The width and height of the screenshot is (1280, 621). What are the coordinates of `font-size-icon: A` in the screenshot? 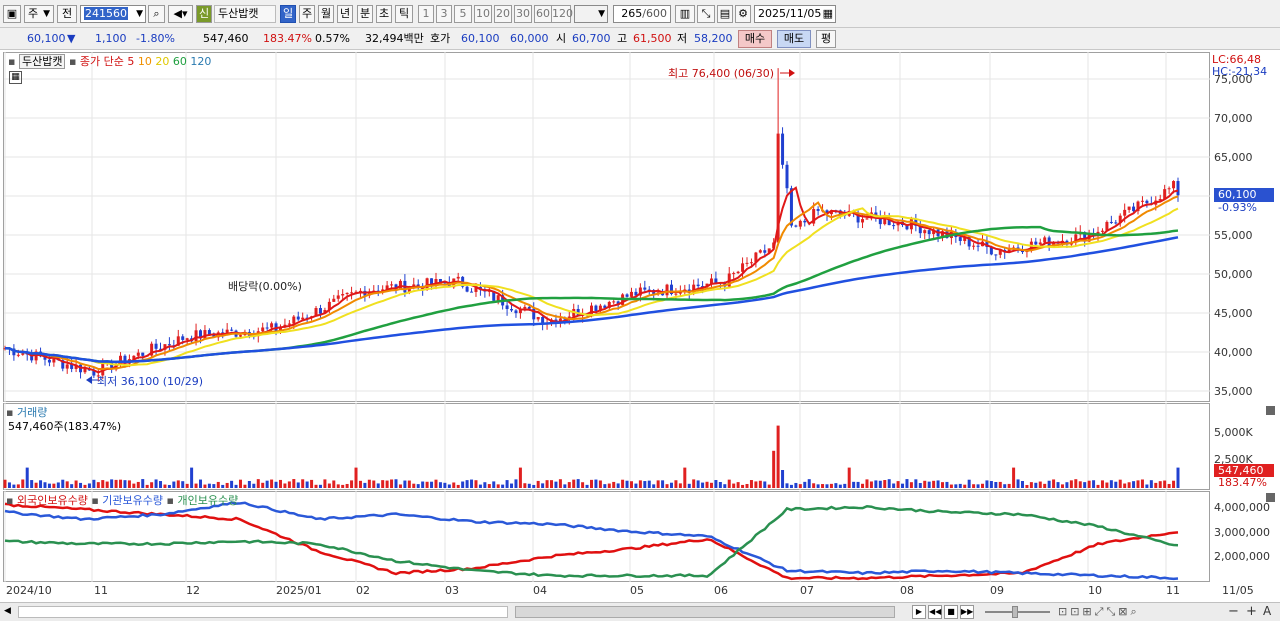 It's located at (1267, 611).